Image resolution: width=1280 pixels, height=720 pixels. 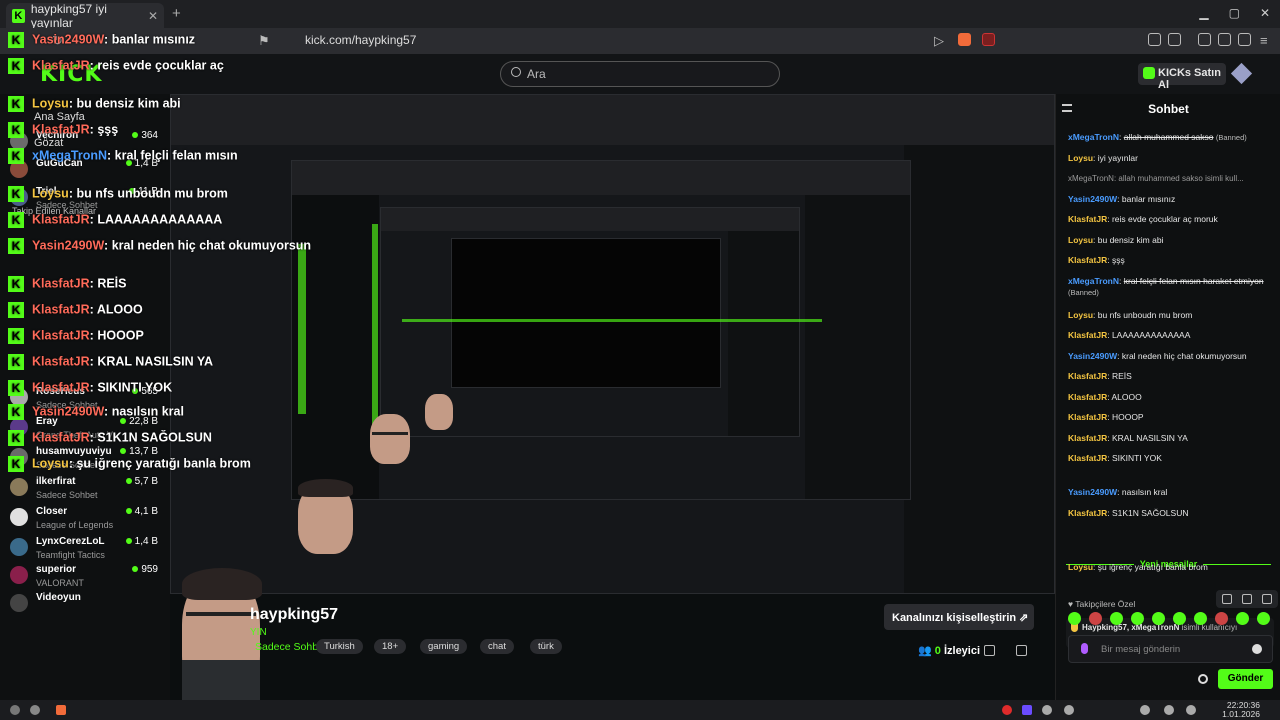 I want to click on bookmark-icon: ⚑, so click(x=264, y=41).